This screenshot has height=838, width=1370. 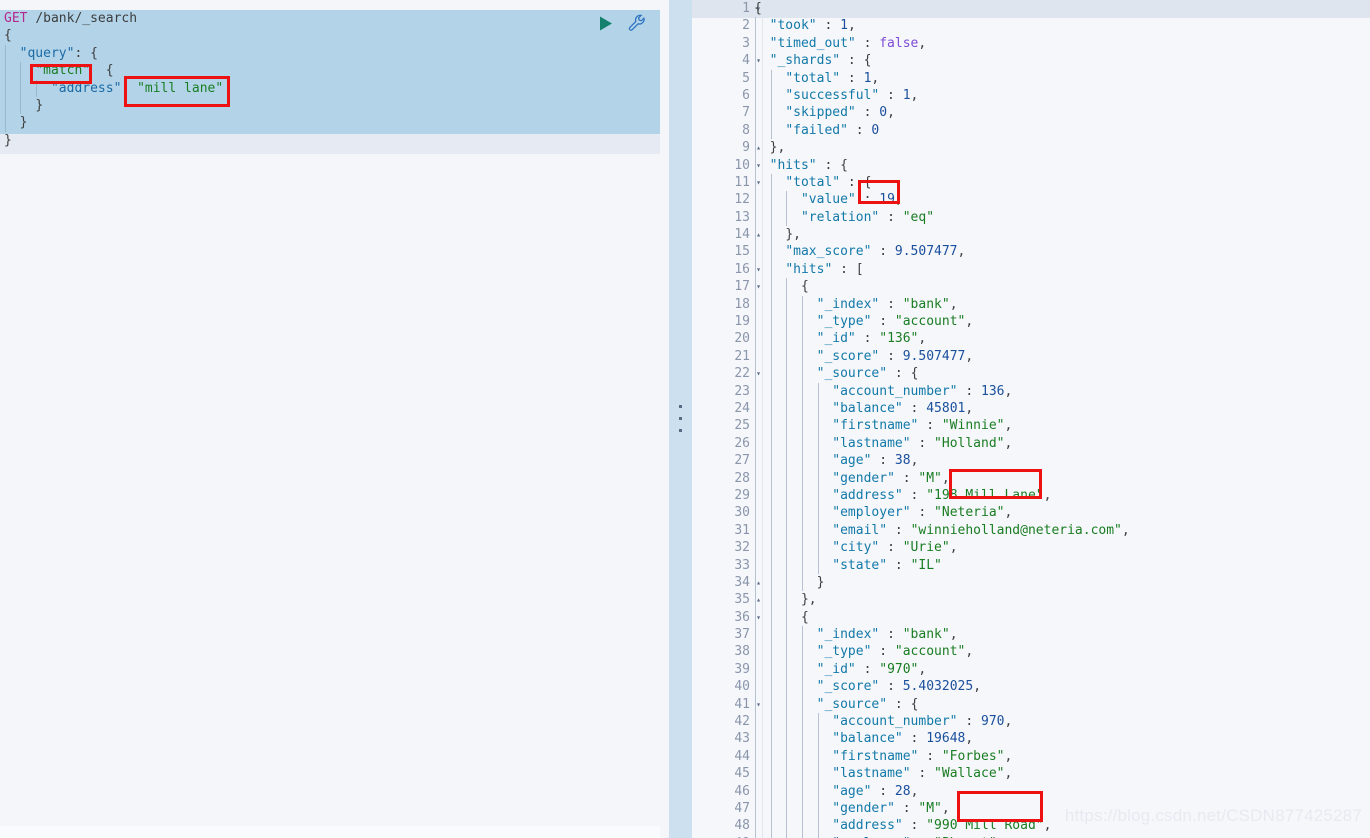 What do you see at coordinates (723, 634) in the screenshot?
I see `line-number: 37` at bounding box center [723, 634].